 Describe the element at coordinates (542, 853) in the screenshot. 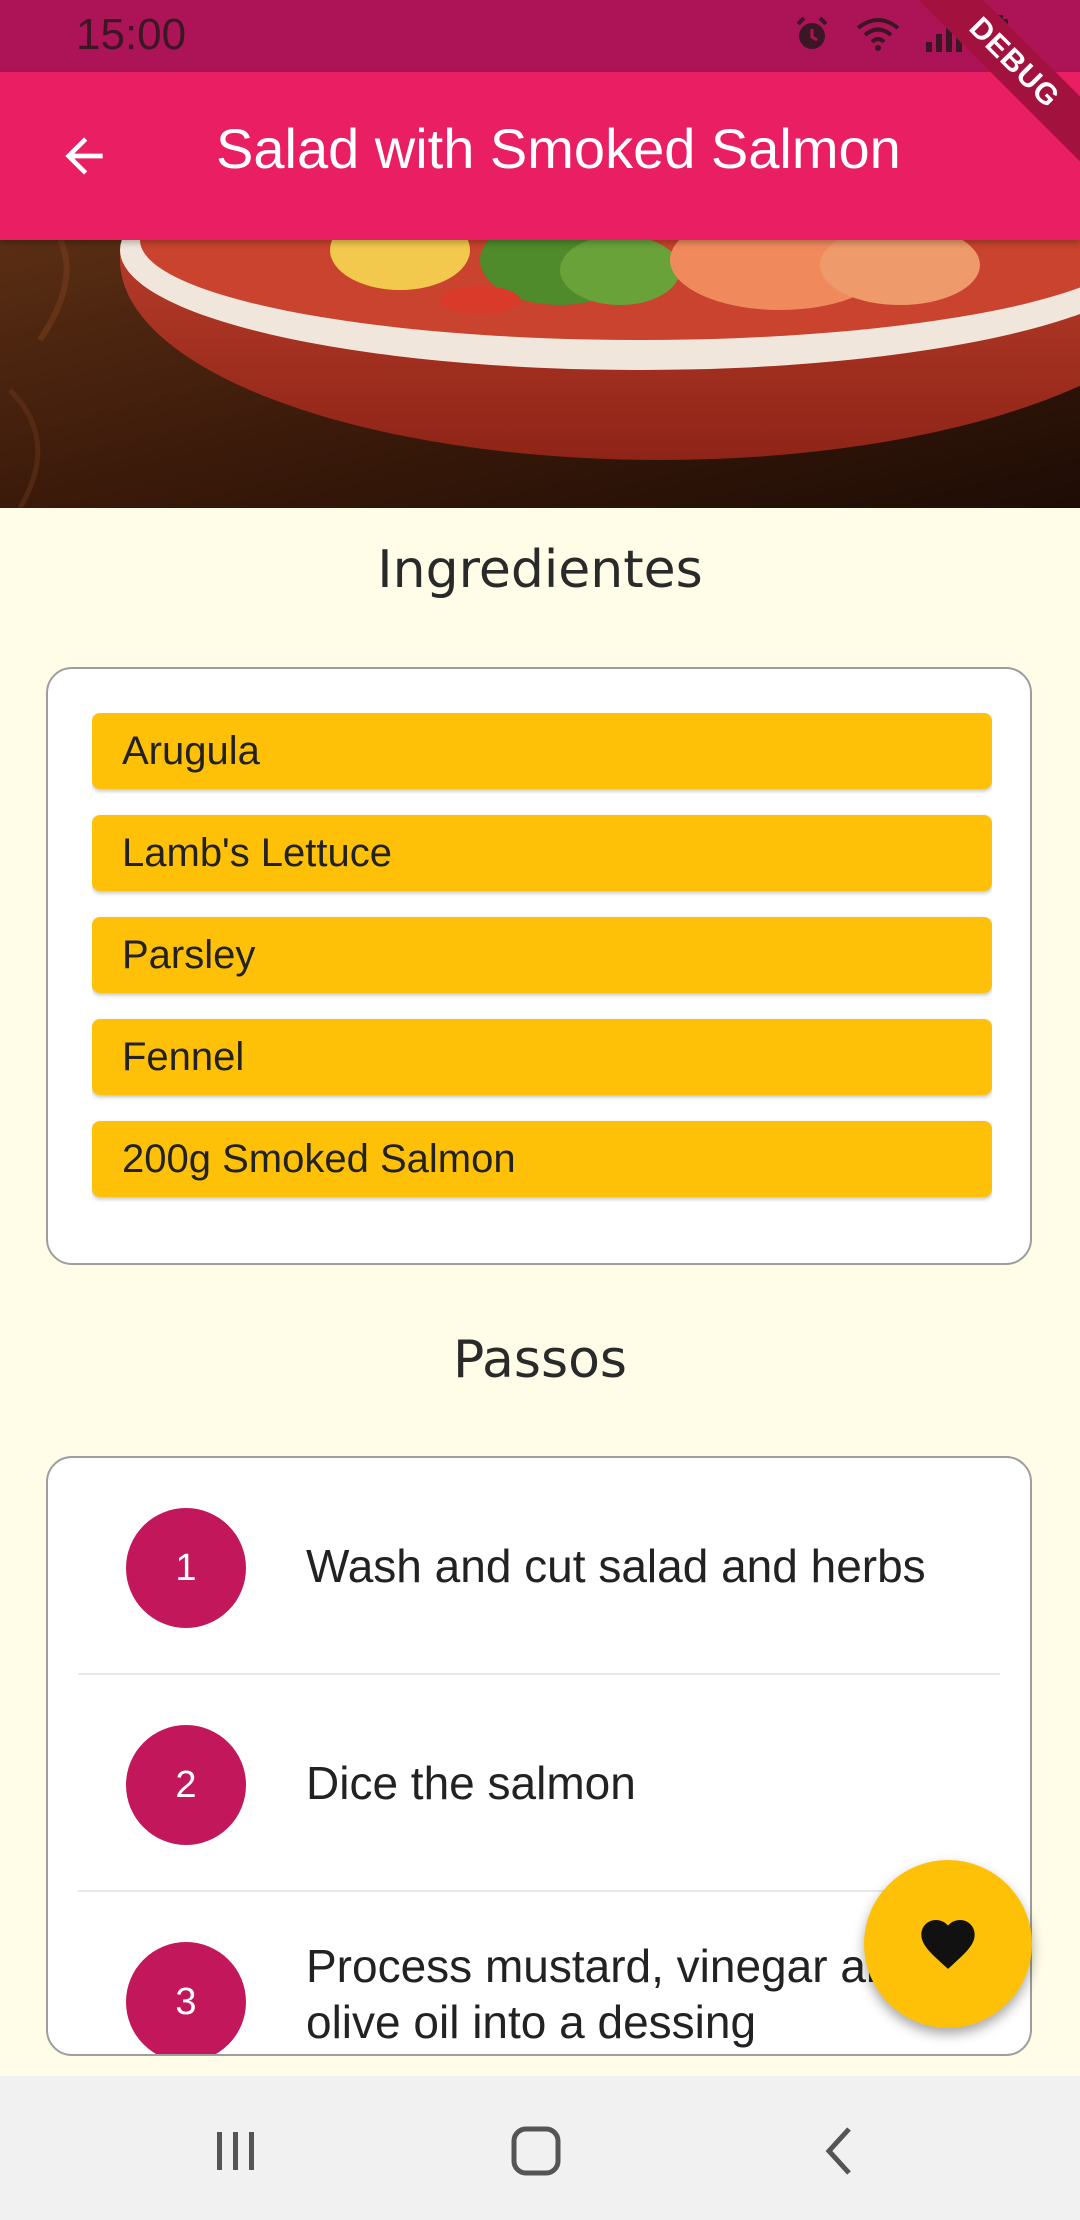

I see `ingredient-item: Lamb's Lettuce` at that location.